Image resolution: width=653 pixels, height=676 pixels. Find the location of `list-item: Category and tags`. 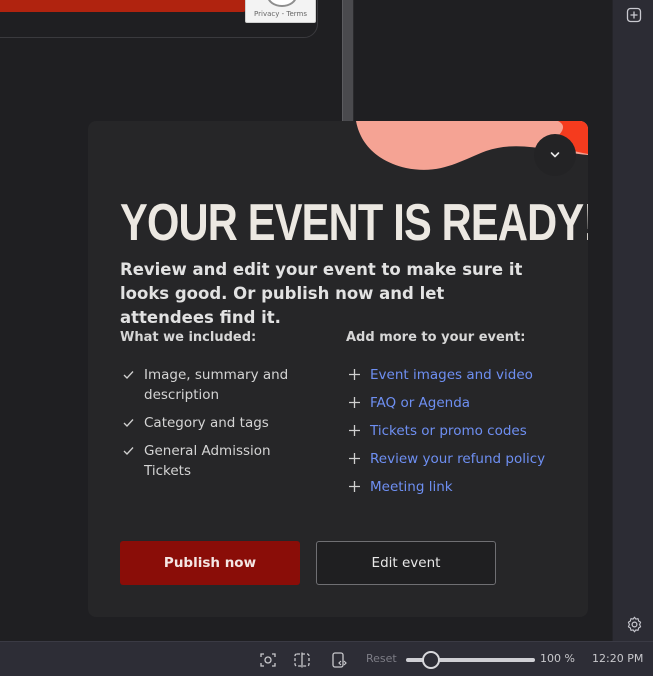

list-item: Category and tags is located at coordinates (215, 423).